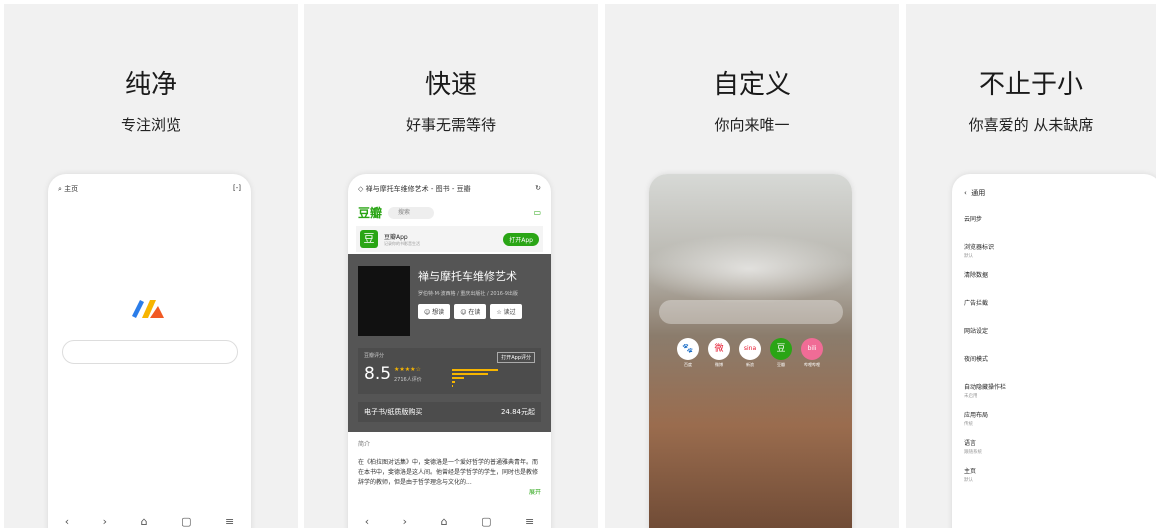 The height and width of the screenshot is (528, 1156). Describe the element at coordinates (751, 85) in the screenshot. I see `panel-title: 自定义` at that location.